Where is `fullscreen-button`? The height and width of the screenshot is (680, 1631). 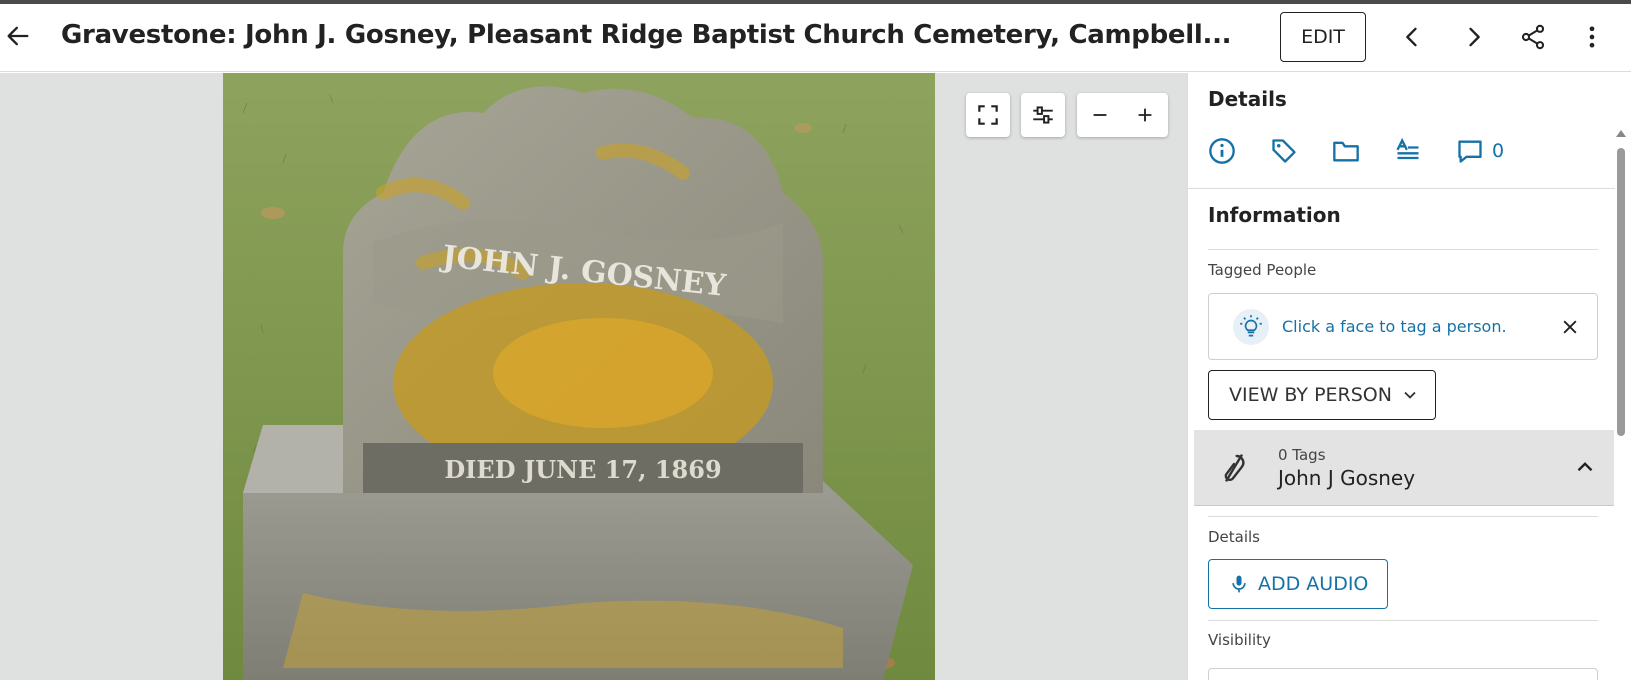 fullscreen-button is located at coordinates (988, 115).